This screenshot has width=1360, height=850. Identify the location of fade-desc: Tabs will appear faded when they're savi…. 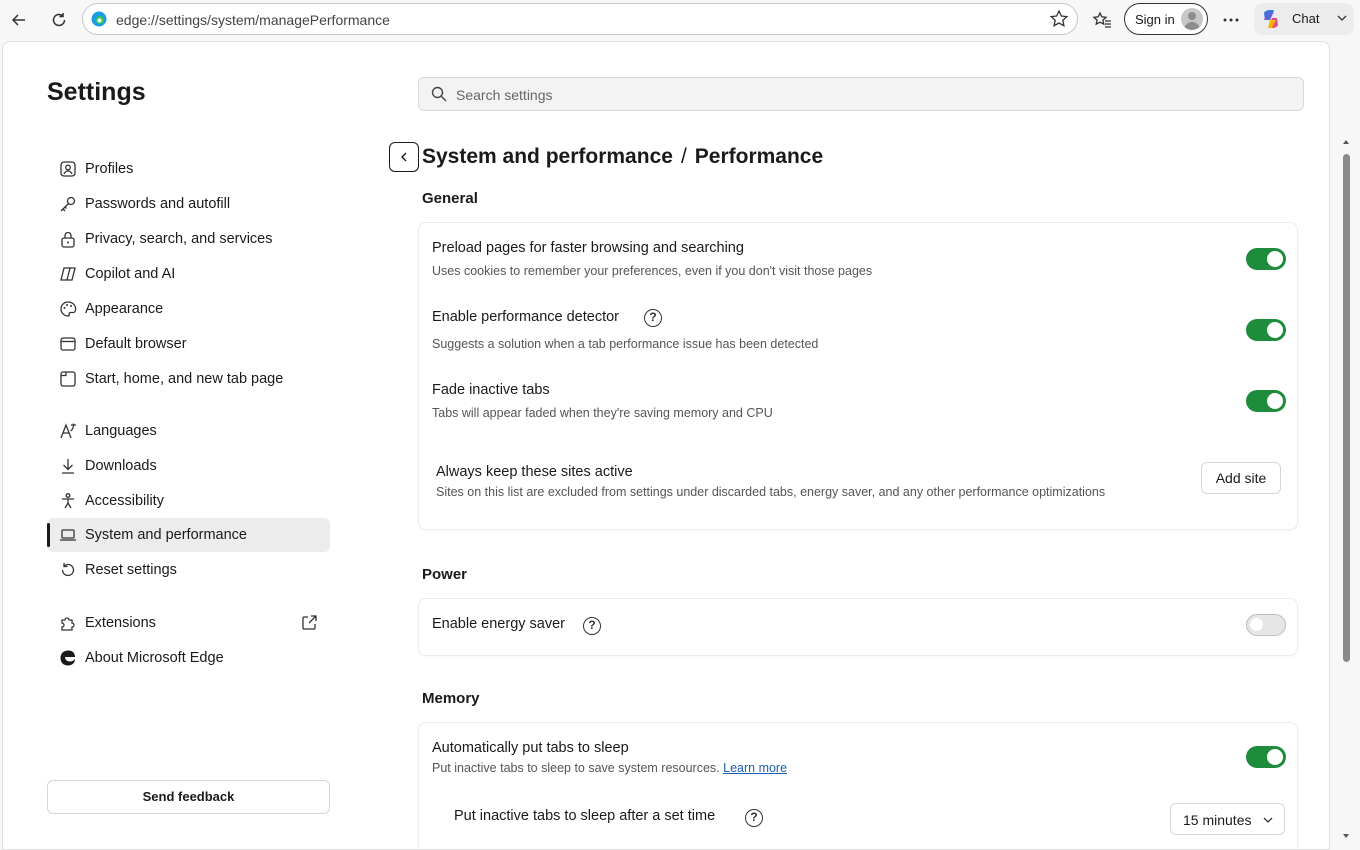
(602, 413).